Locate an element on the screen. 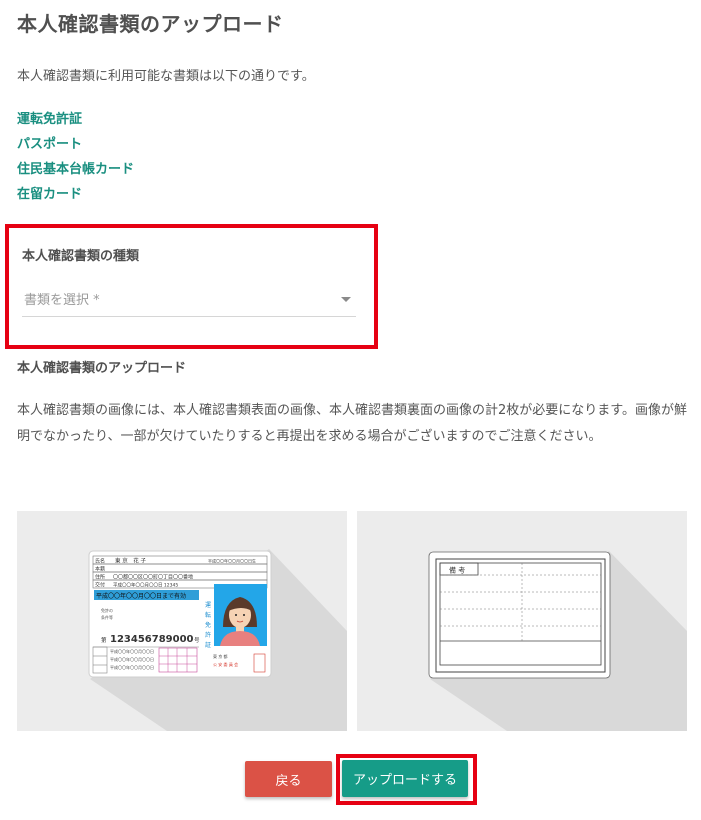 This screenshot has width=701, height=820. license-back-illustration: 備 考 is located at coordinates (557, 641).